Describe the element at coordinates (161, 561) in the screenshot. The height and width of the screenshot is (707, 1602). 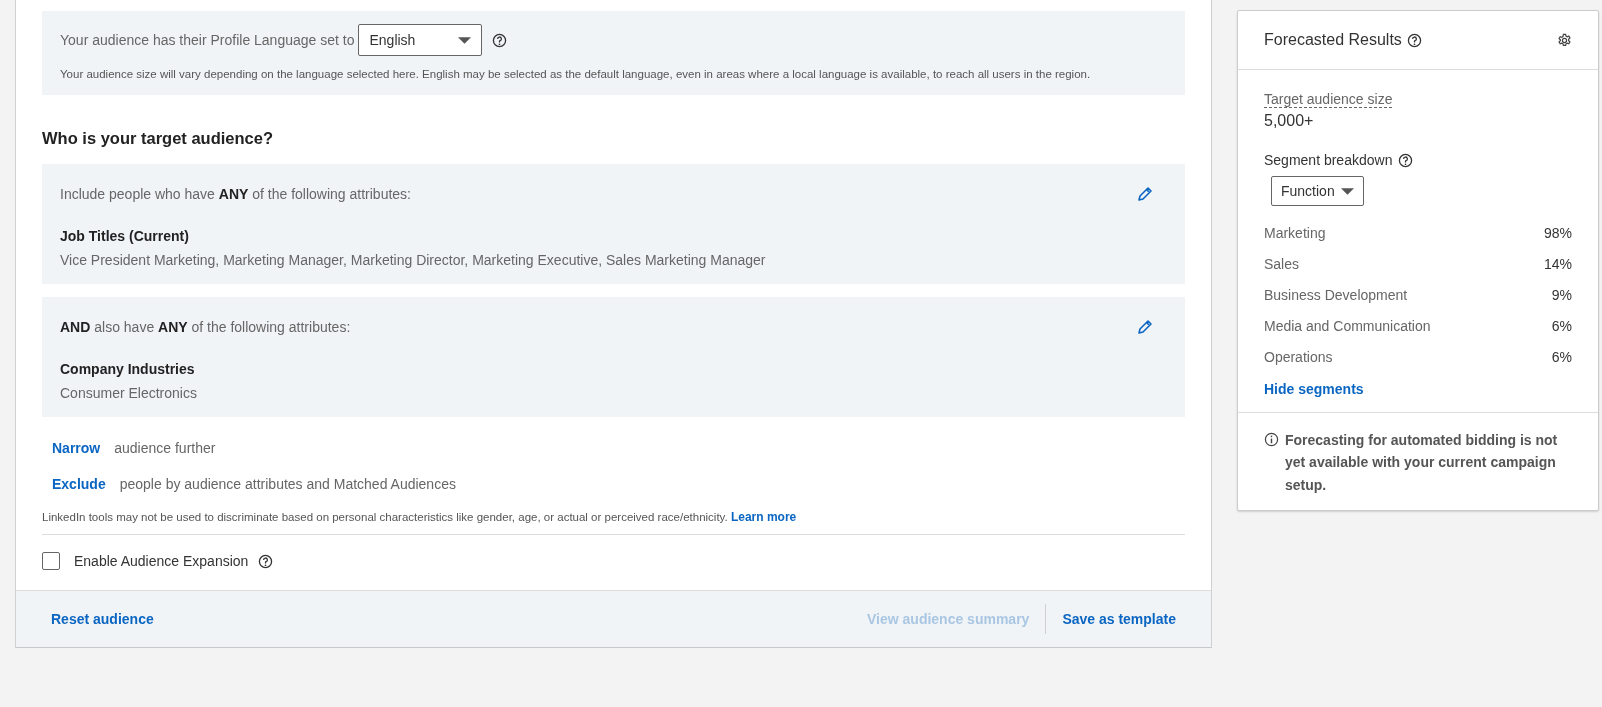
I see `expansion-label: Enable Audience Expansion` at that location.